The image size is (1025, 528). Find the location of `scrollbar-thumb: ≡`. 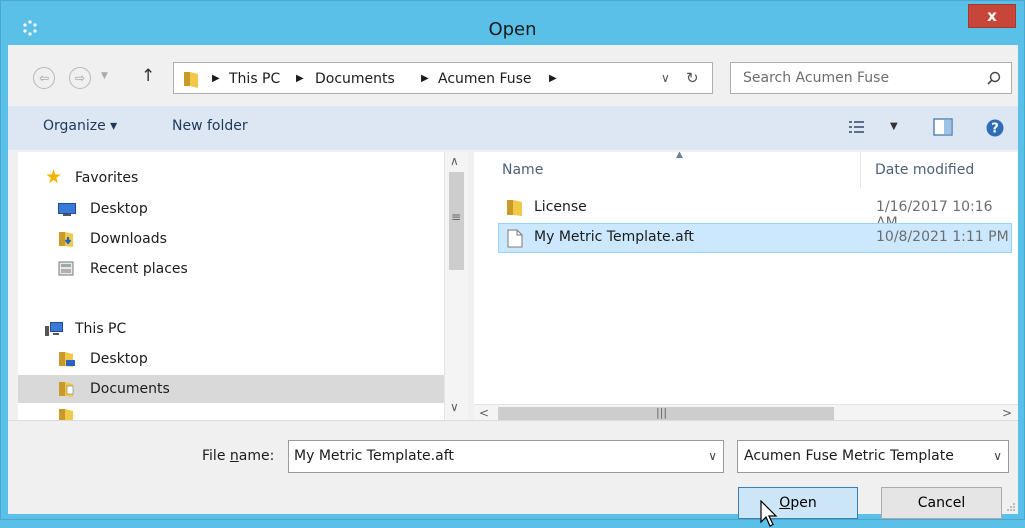

scrollbar-thumb: ≡ is located at coordinates (456, 221).